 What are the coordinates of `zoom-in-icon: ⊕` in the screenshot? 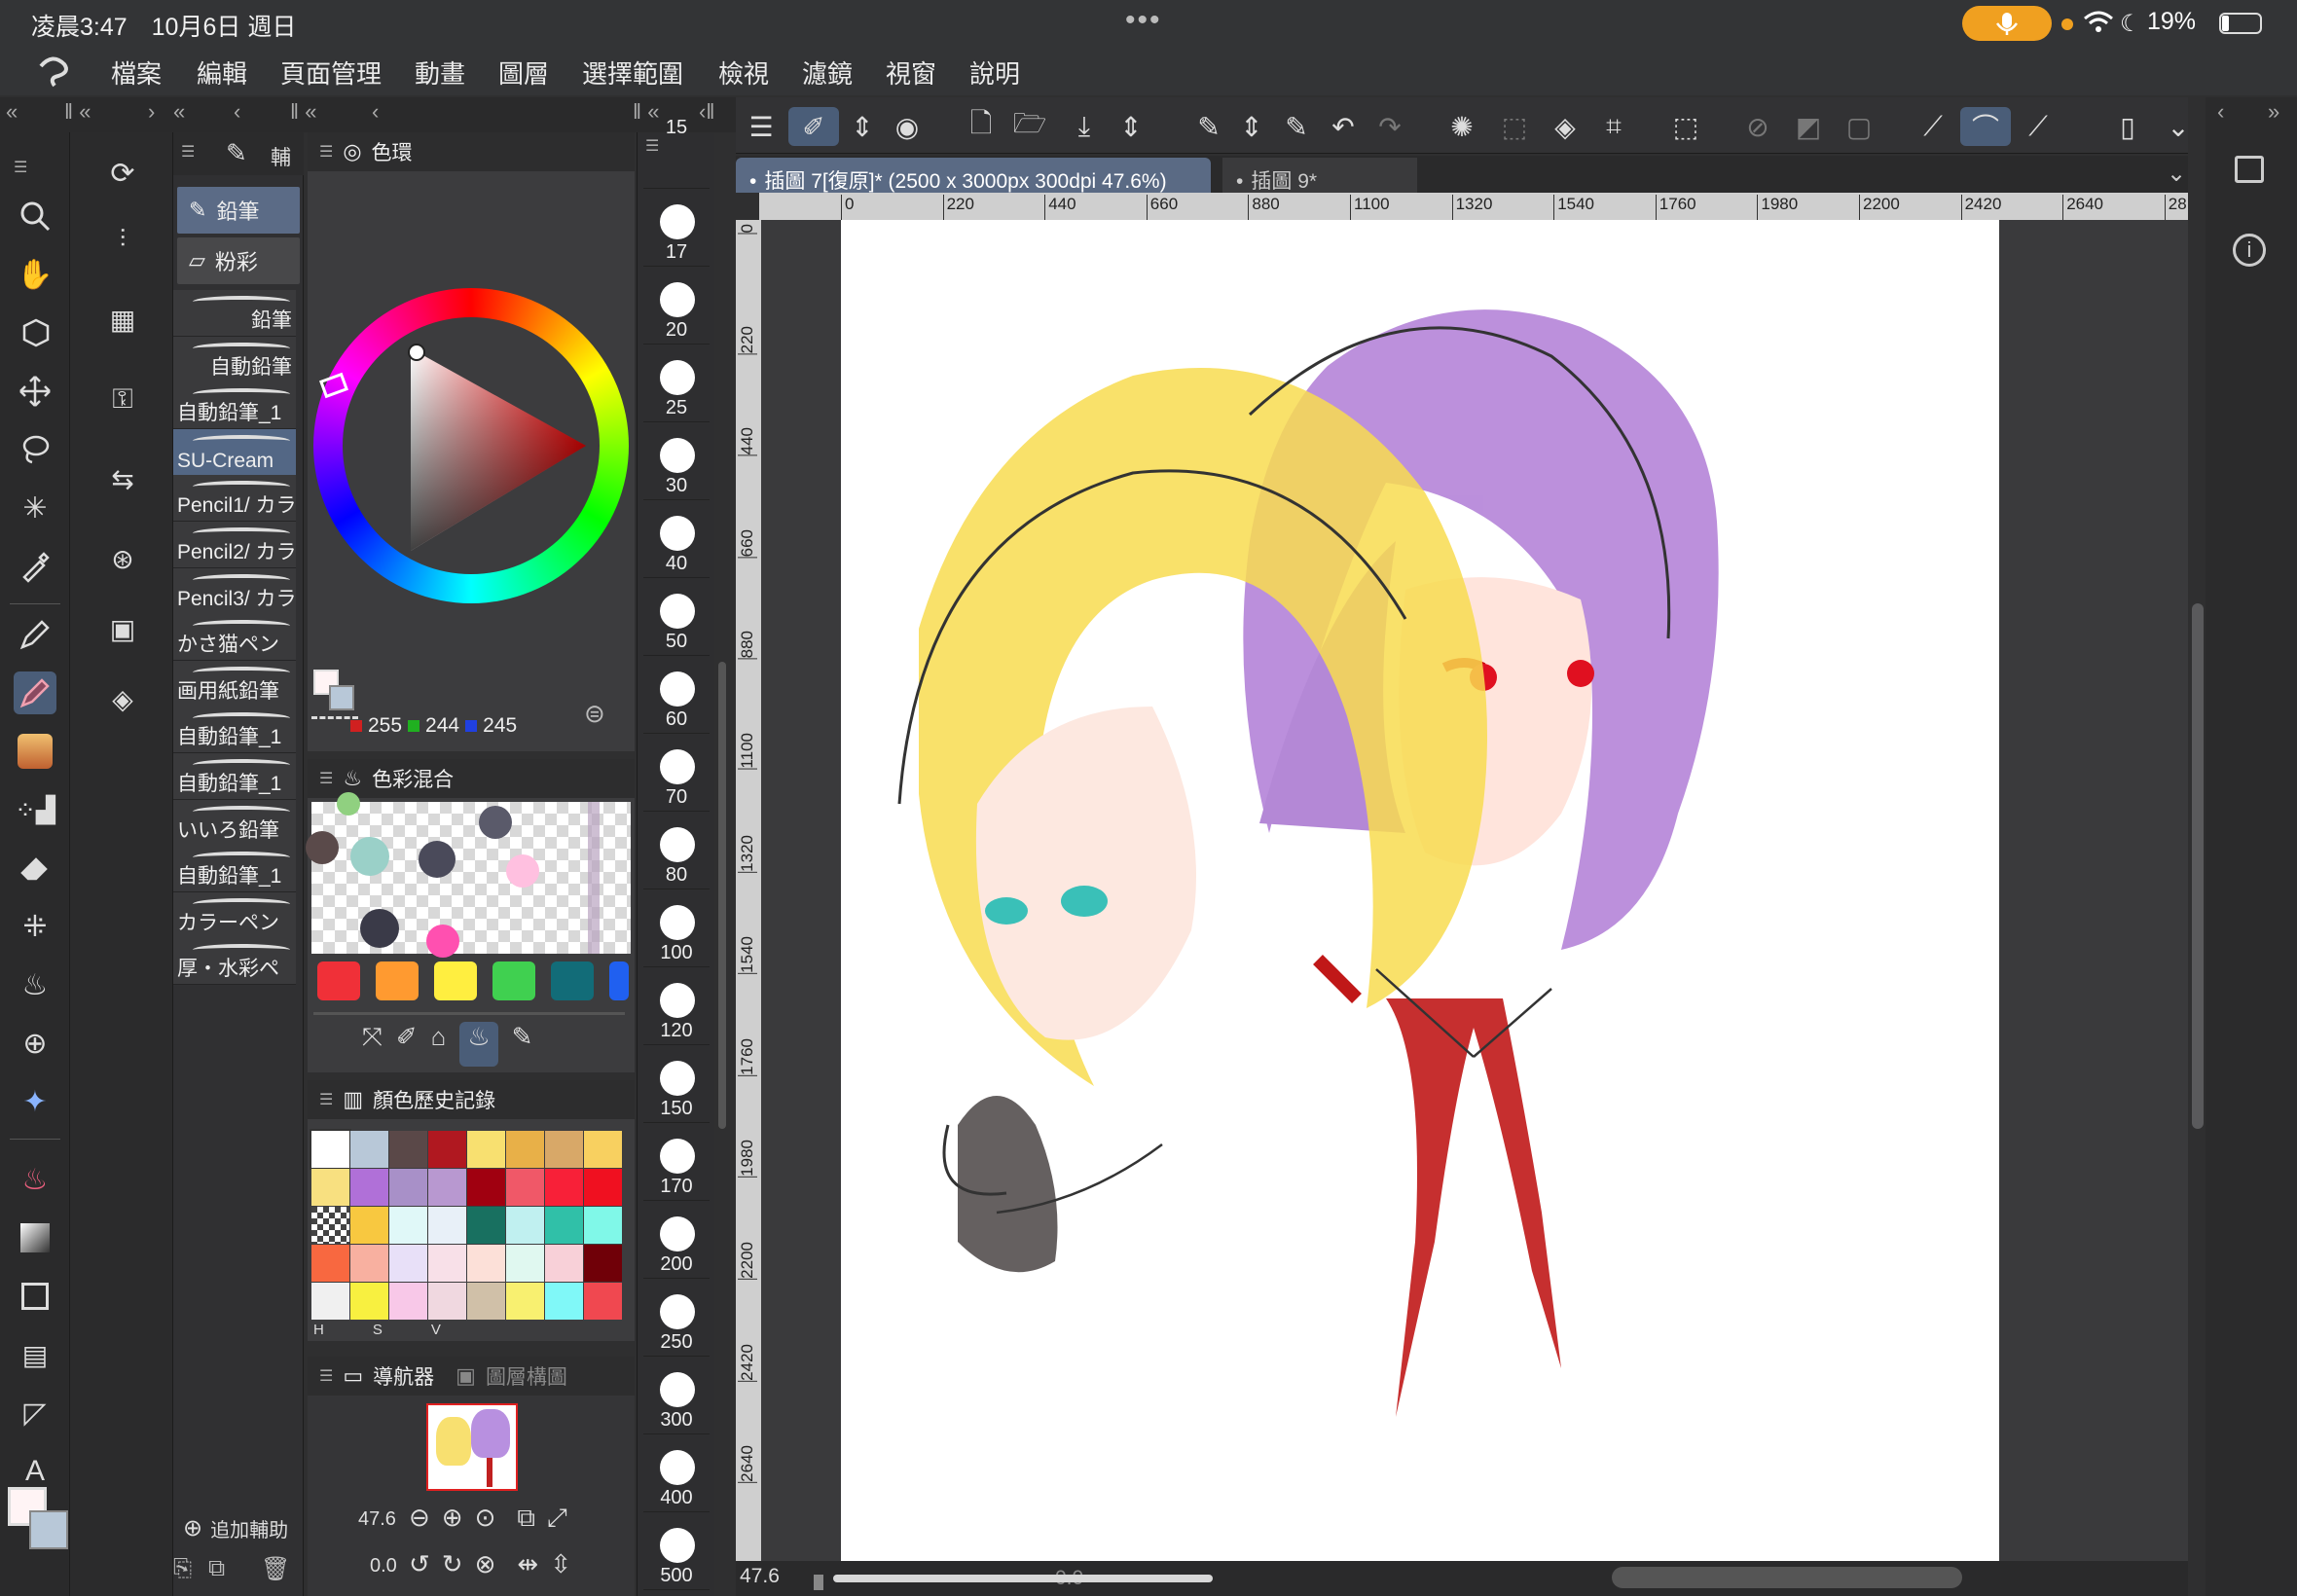 It's located at (452, 1519).